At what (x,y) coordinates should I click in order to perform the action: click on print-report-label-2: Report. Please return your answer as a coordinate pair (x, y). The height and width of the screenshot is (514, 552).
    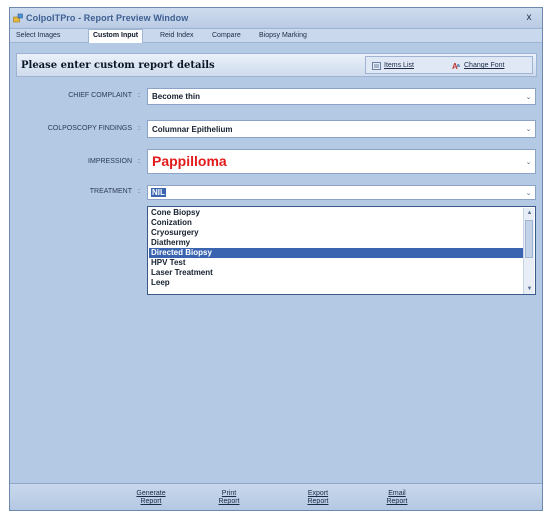
    Looking at the image, I should click on (229, 501).